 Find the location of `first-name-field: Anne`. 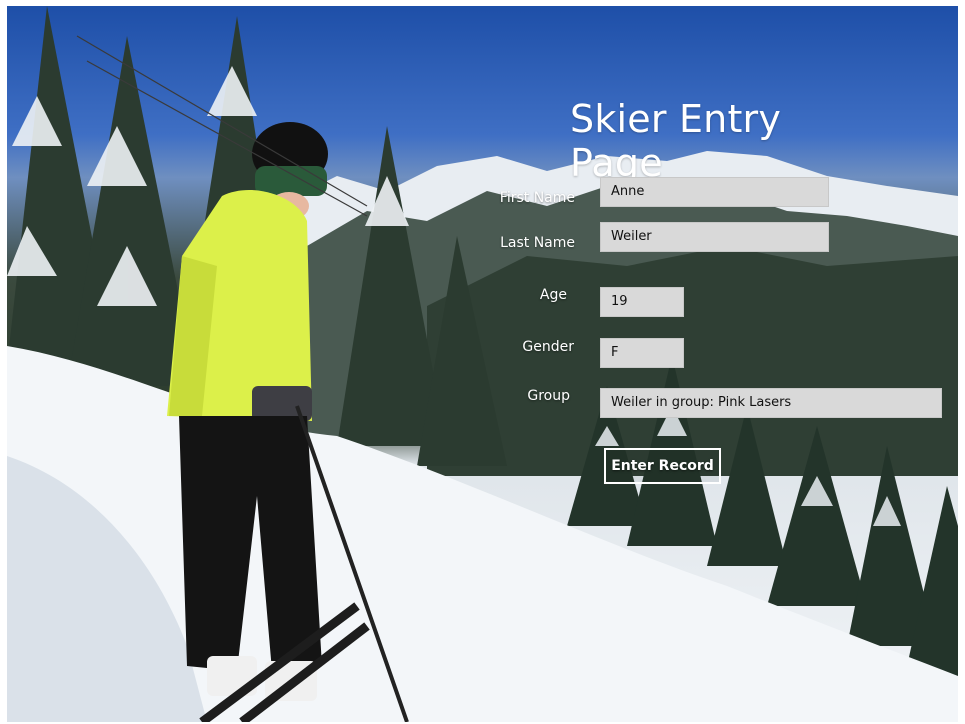

first-name-field: Anne is located at coordinates (714, 192).